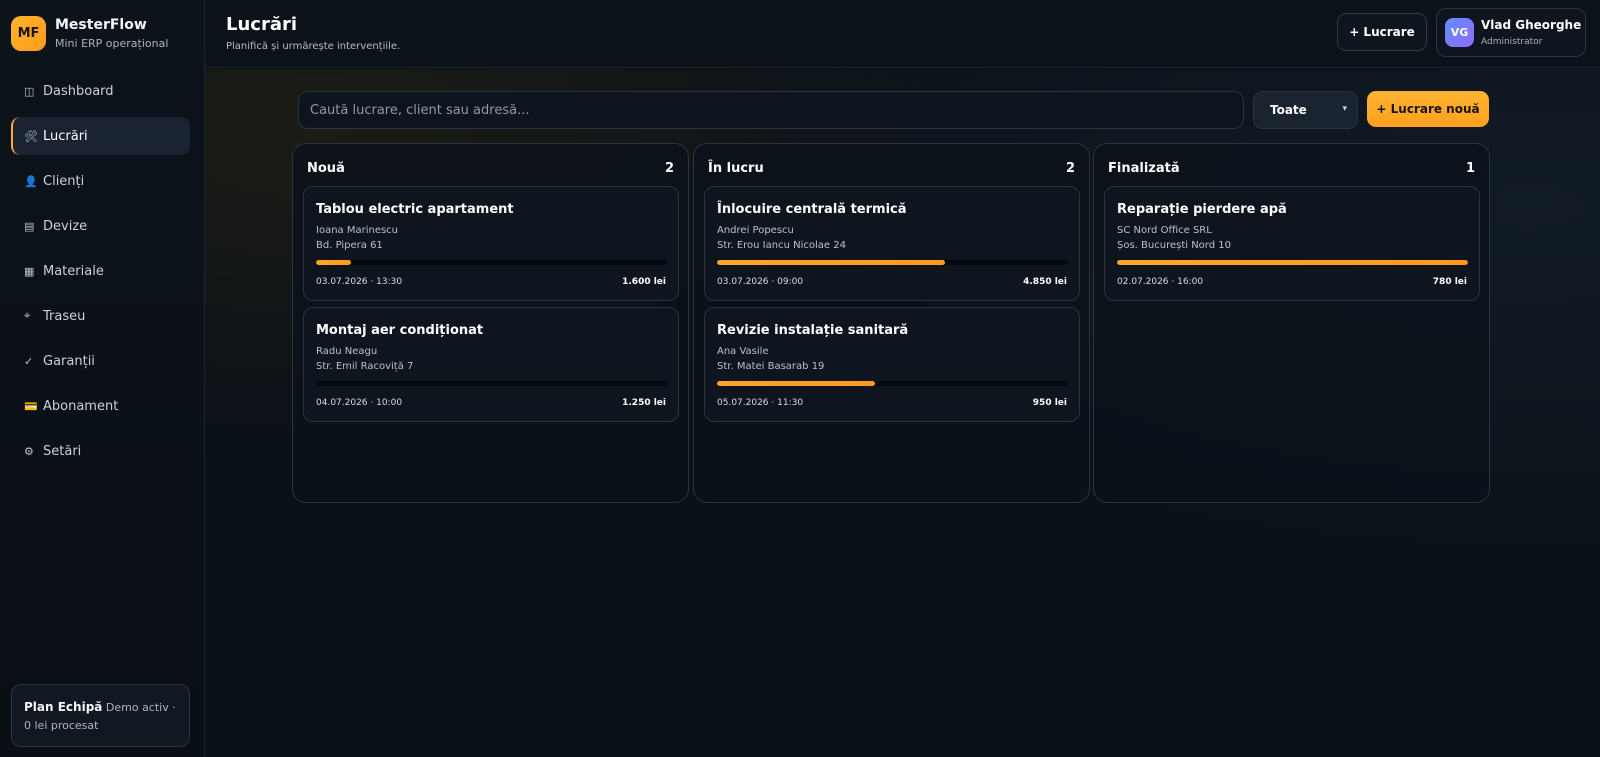  I want to click on new-job-button: + Lucrare nouă, so click(1428, 109).